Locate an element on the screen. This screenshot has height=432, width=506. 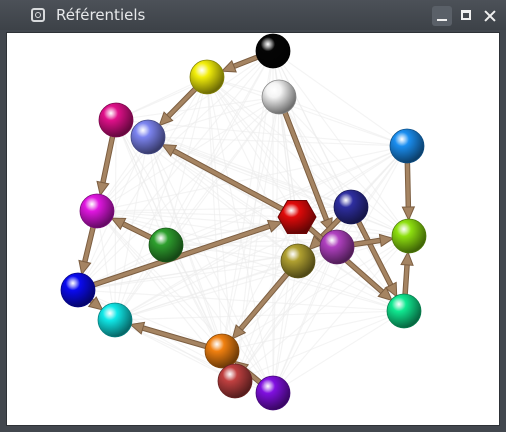
node-purple is located at coordinates (337, 247).